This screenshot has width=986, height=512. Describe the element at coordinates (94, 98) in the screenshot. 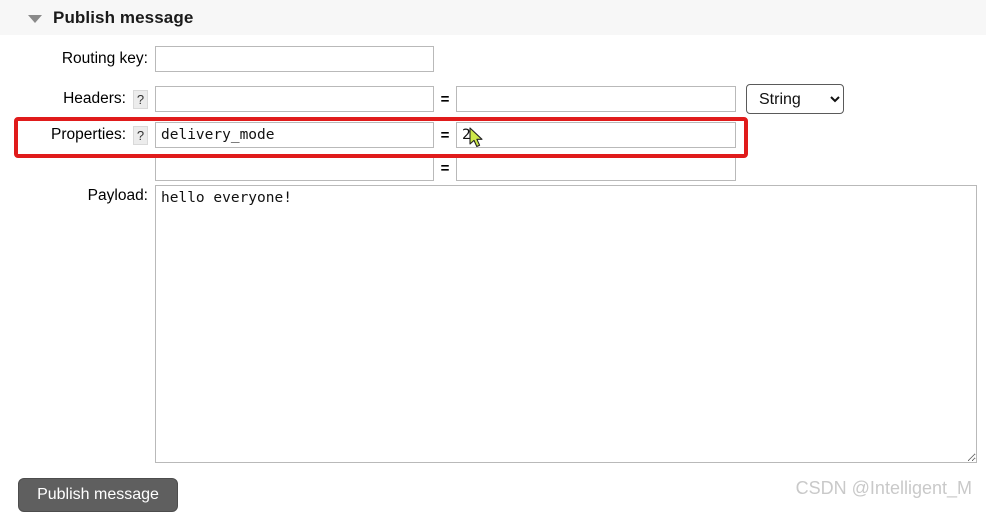

I see `headers-label: Headers:` at that location.